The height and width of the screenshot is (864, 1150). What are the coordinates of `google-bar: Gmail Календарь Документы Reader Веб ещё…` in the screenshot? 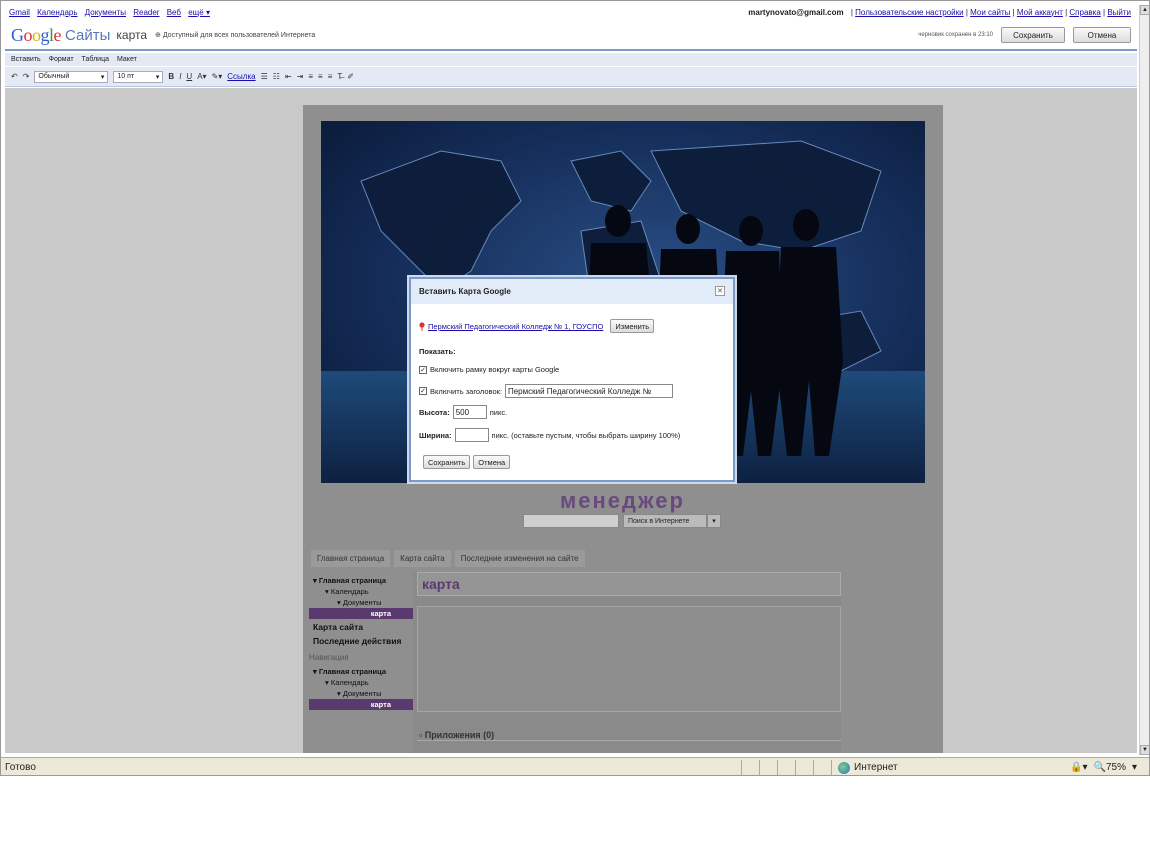 It's located at (570, 12).